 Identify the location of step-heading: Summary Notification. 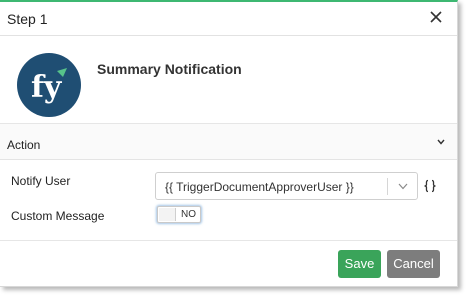
(169, 69).